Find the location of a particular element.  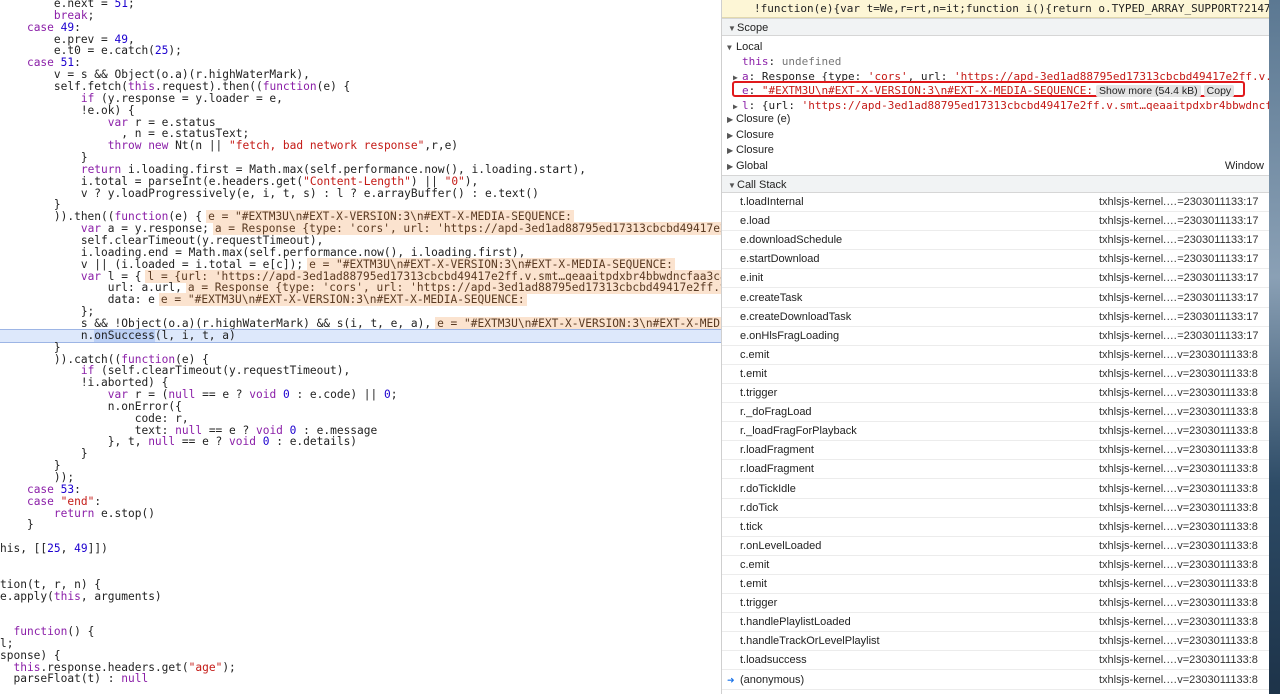

show-more-button: Show more (54.4 kB) is located at coordinates (1148, 91).